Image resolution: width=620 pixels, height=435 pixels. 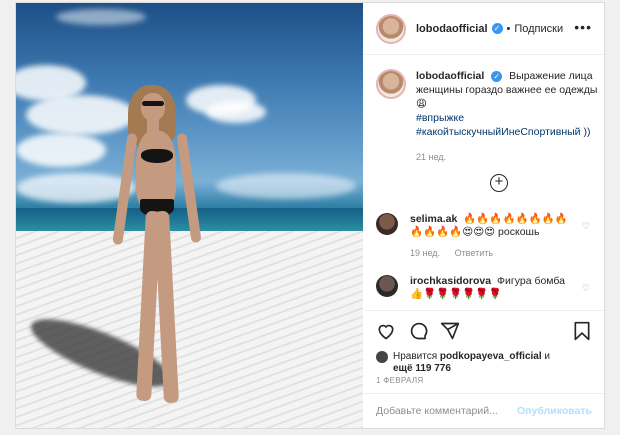 I want to click on caption-avatar, so click(x=391, y=84).